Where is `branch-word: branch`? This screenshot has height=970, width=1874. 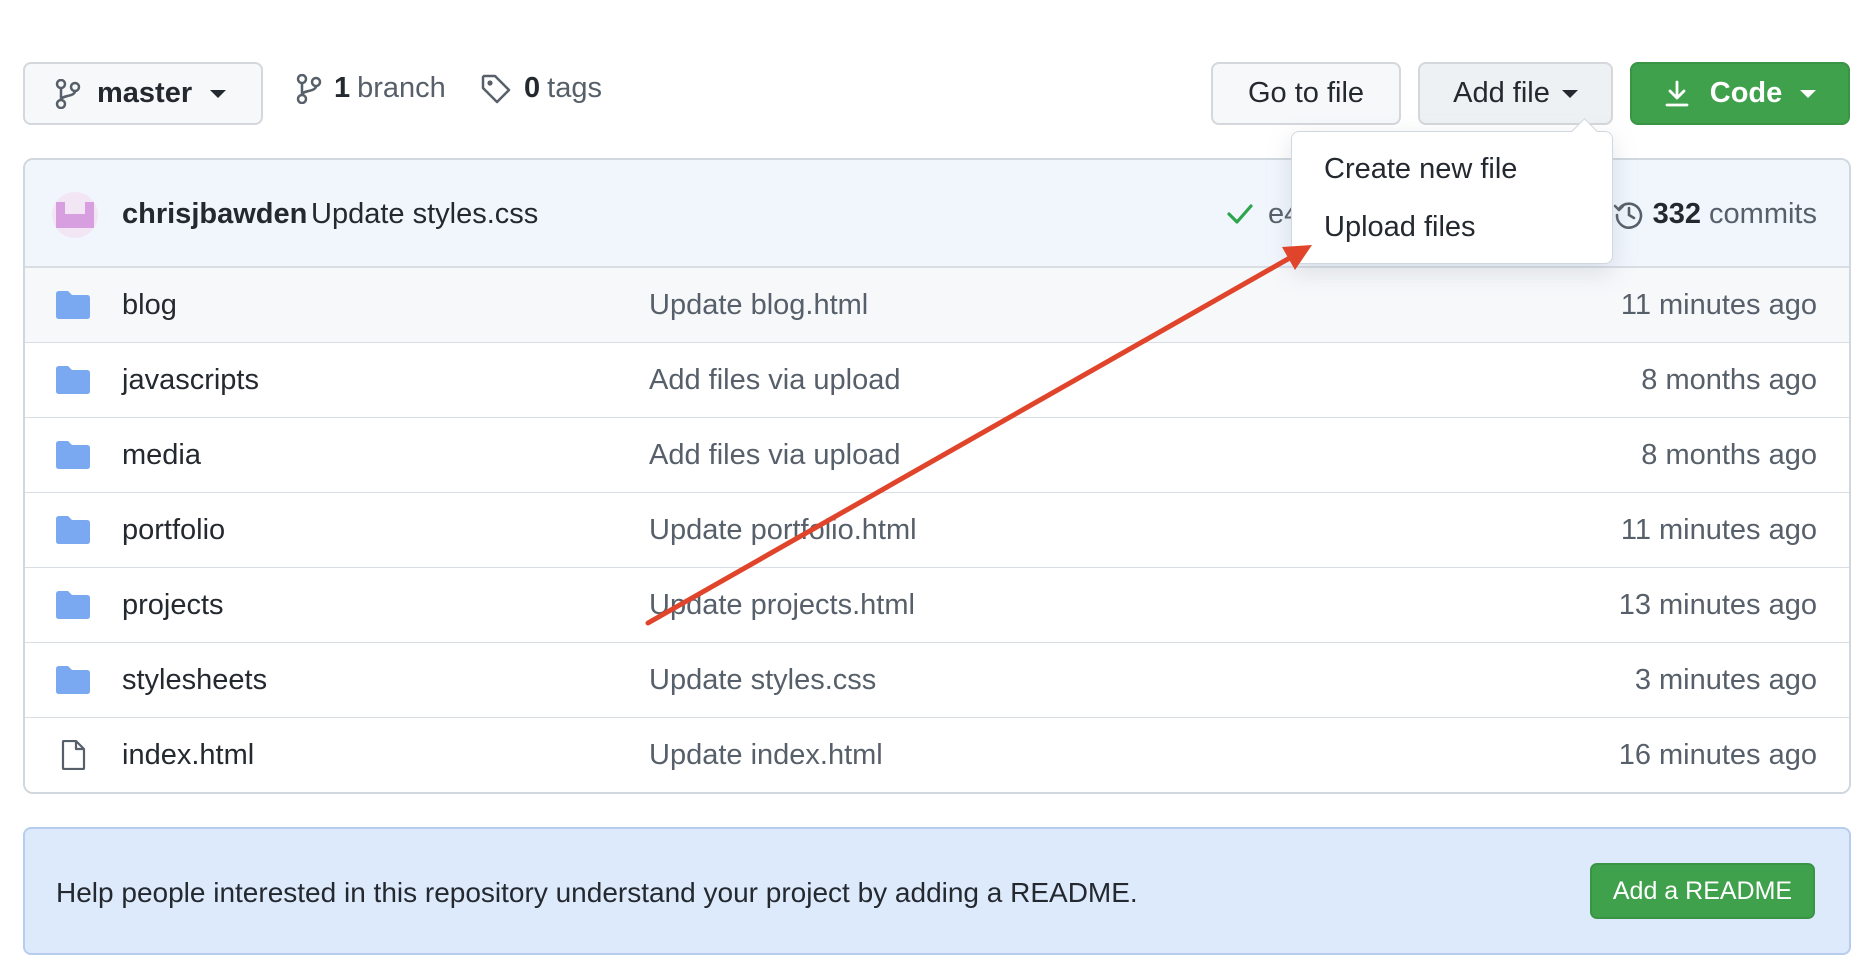 branch-word: branch is located at coordinates (401, 88).